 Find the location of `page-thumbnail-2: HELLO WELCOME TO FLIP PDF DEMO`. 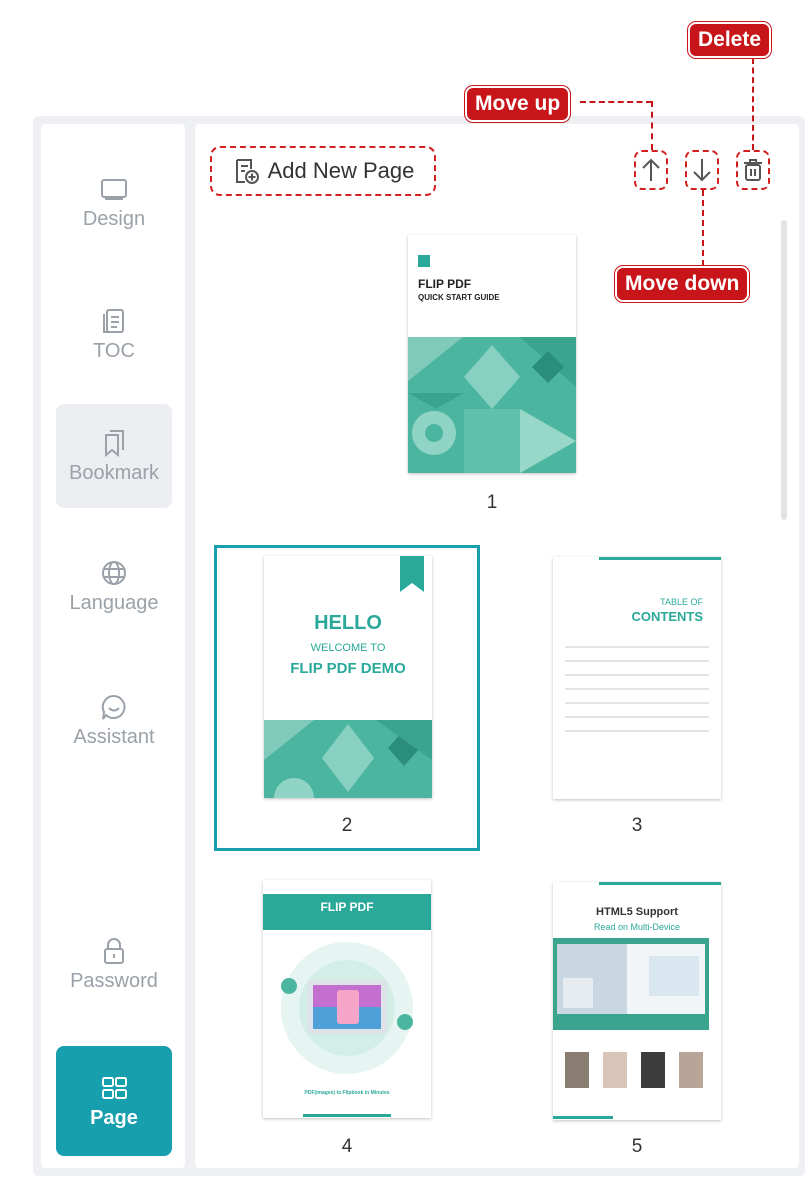

page-thumbnail-2: HELLO WELCOME TO FLIP PDF DEMO is located at coordinates (348, 677).